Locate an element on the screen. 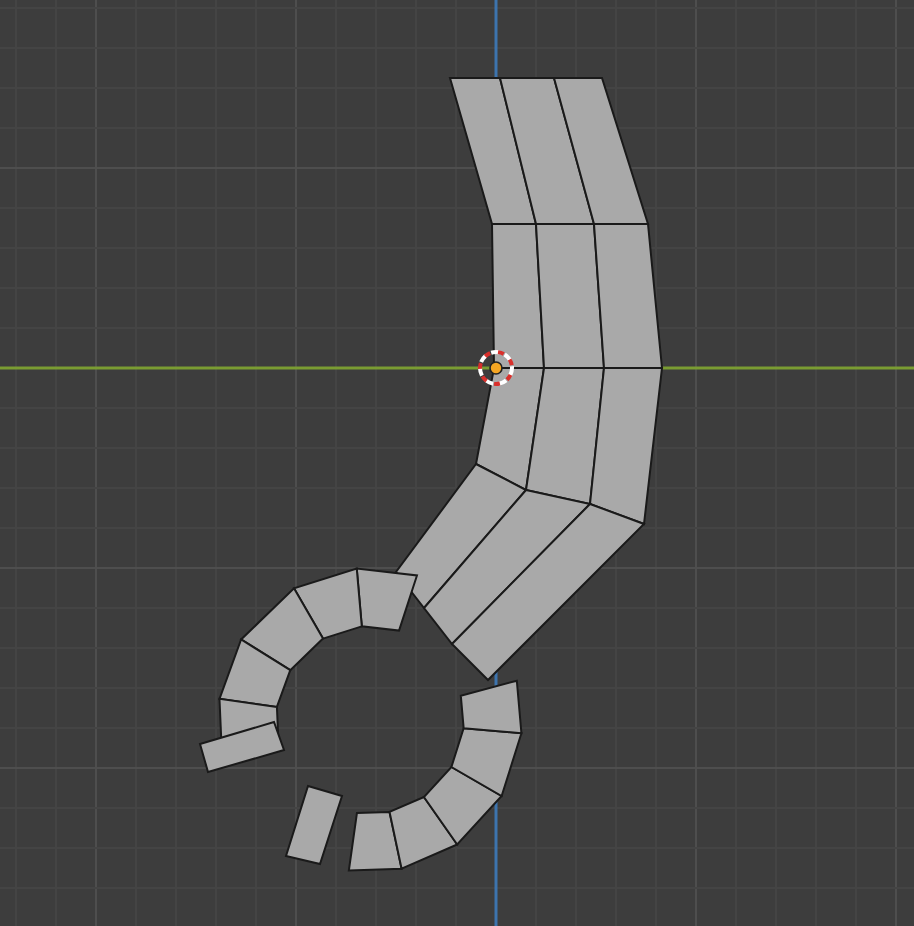 This screenshot has height=926, width=914. origin-icon is located at coordinates (496, 368).